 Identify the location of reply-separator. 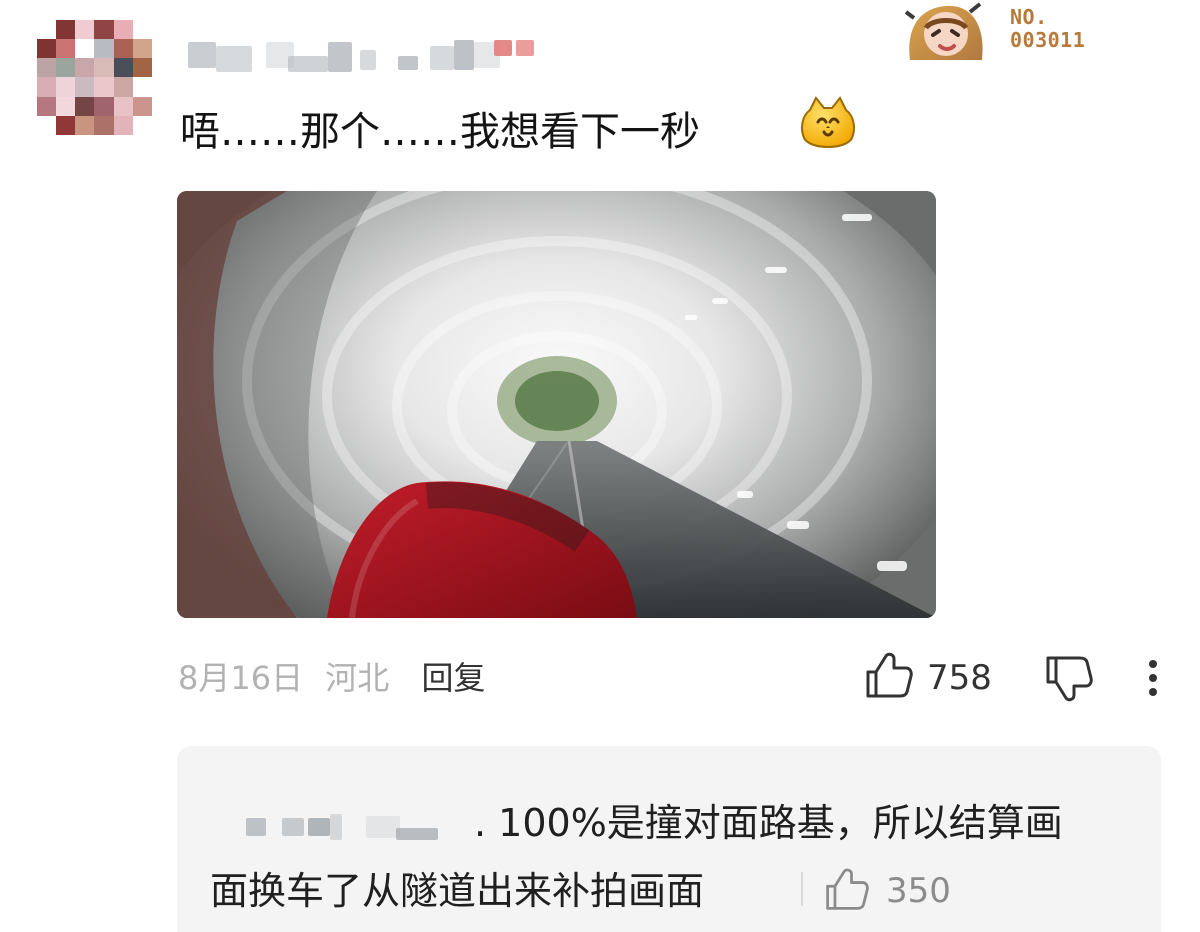
(802, 889).